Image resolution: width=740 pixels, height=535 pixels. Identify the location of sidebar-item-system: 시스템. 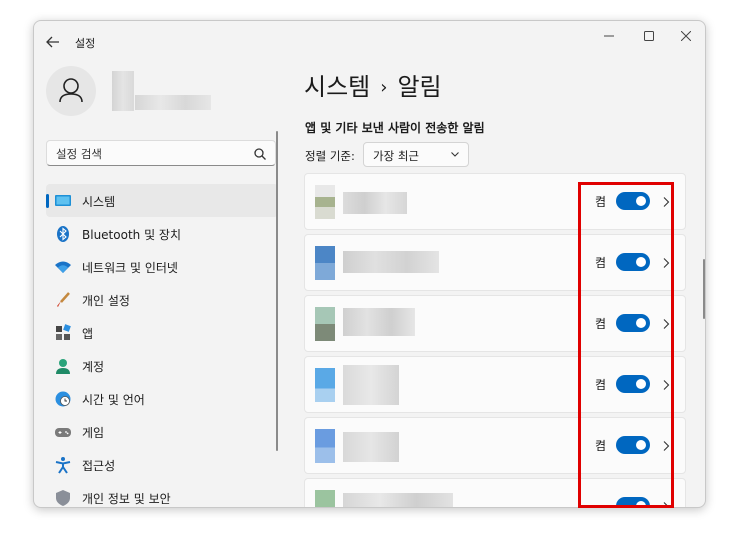
(162, 200).